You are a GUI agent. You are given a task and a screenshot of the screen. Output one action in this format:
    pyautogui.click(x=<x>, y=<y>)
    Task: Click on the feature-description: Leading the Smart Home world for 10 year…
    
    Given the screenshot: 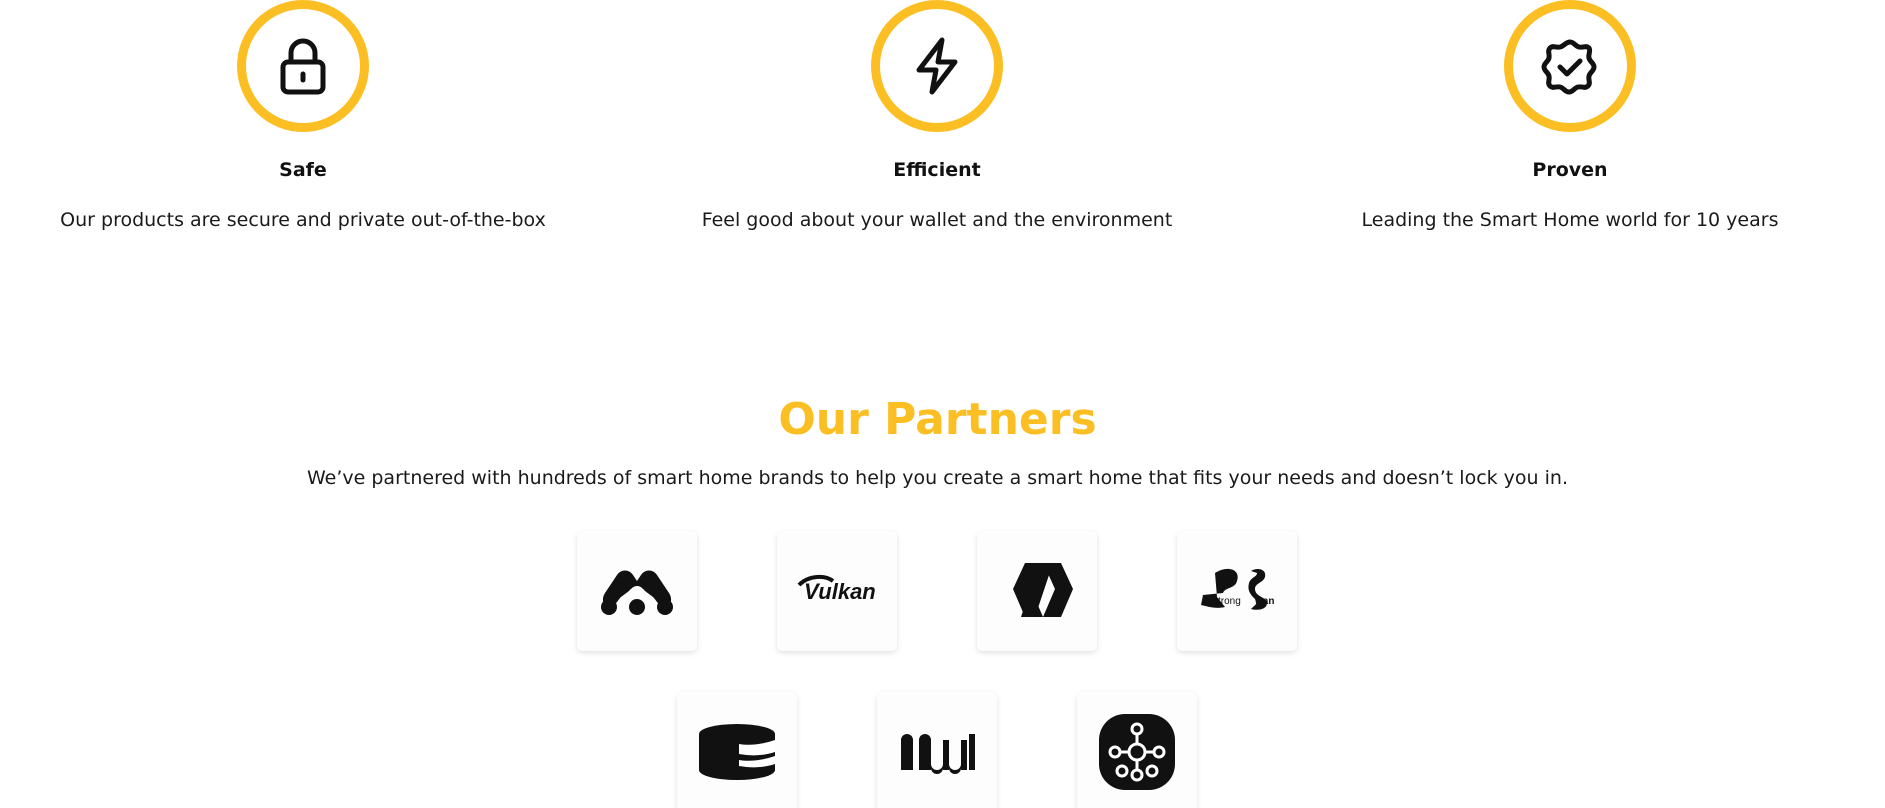 What is the action you would take?
    pyautogui.click(x=1570, y=220)
    